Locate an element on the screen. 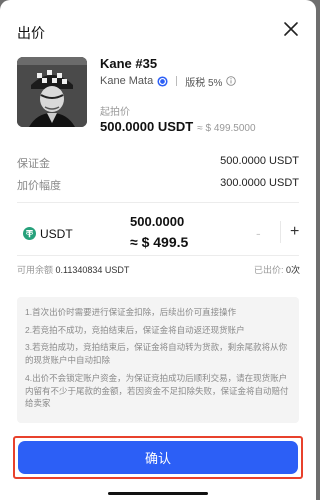 Image resolution: width=320 pixels, height=500 pixels. currency-label: USDT is located at coordinates (56, 234).